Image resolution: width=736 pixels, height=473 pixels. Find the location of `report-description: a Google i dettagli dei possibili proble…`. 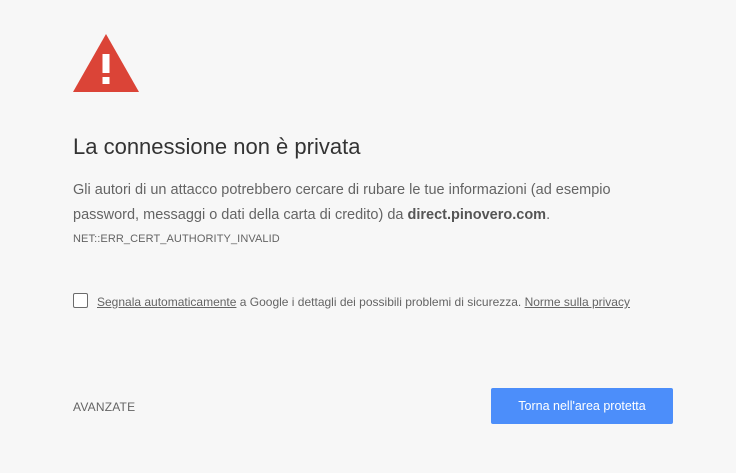

report-description: a Google i dettagli dei possibili proble… is located at coordinates (380, 302).